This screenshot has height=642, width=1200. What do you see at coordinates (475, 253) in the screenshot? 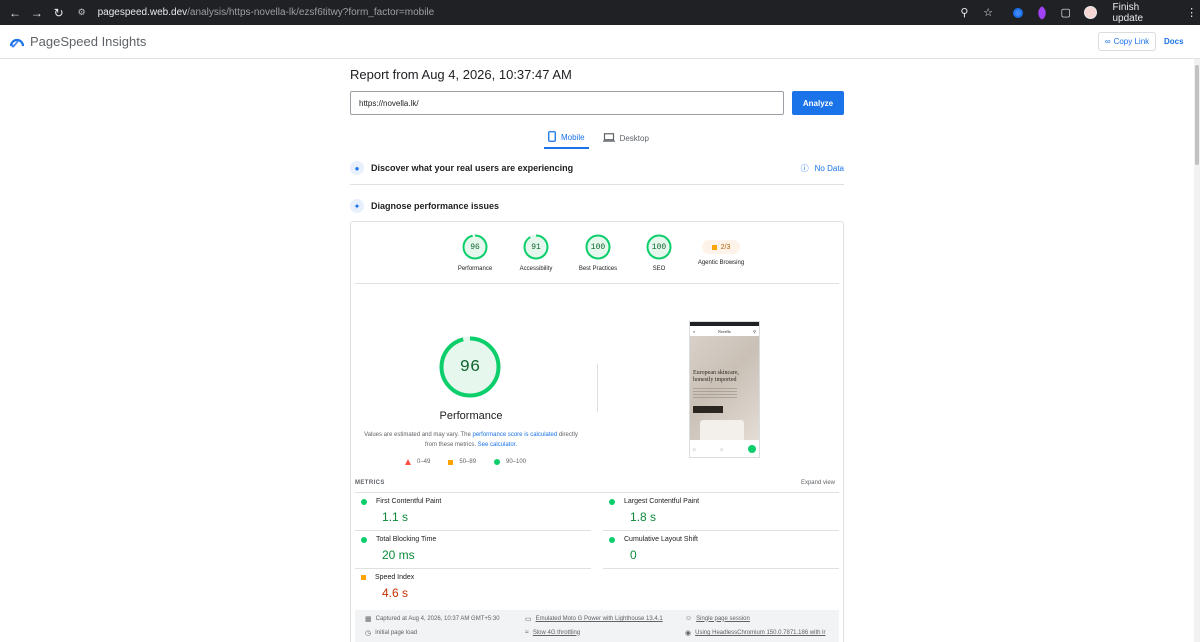
I see `gauge-performance: 96 Performance` at bounding box center [475, 253].